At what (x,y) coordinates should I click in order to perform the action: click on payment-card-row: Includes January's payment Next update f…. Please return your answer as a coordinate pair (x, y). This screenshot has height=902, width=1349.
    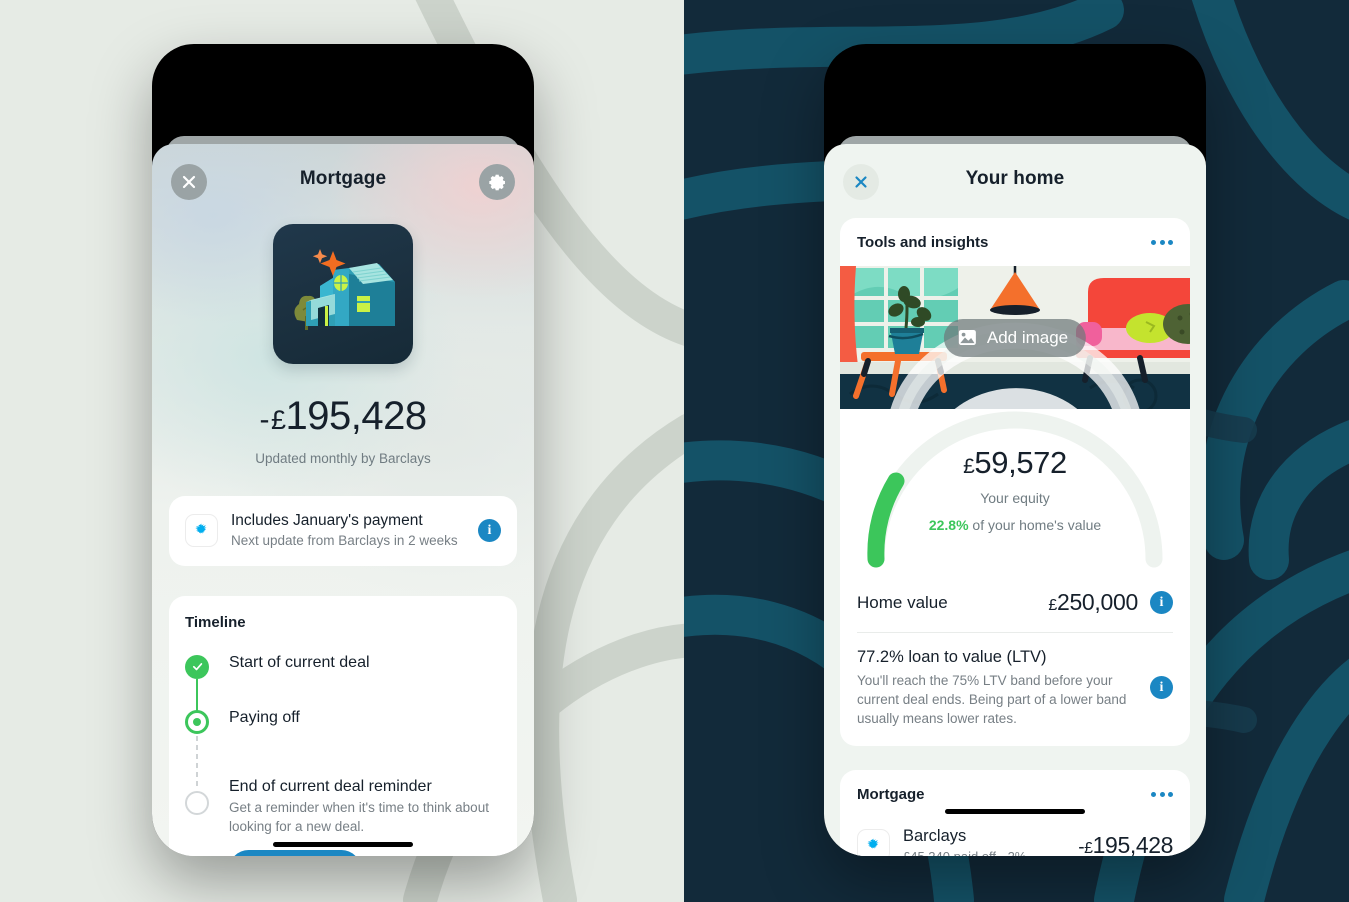
    Looking at the image, I should click on (343, 531).